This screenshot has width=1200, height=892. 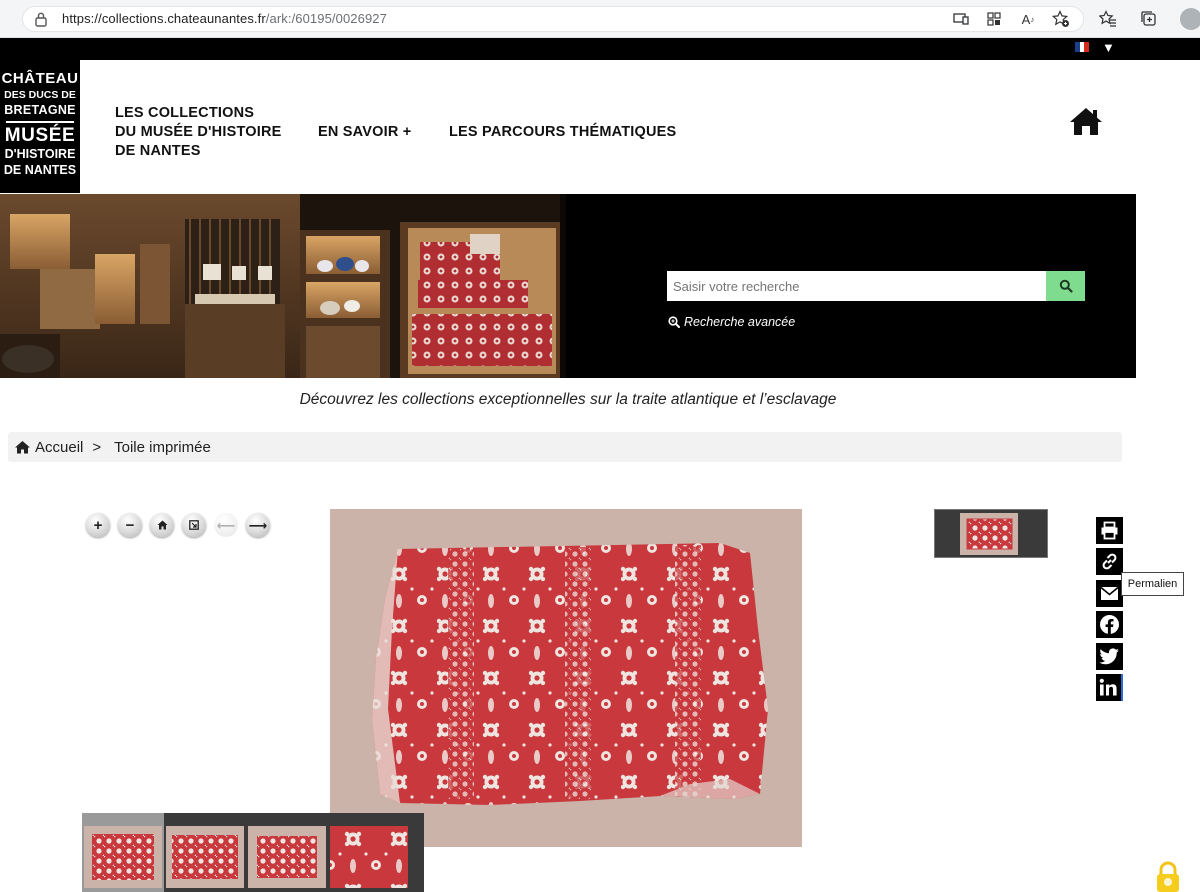 What do you see at coordinates (41, 19) in the screenshot?
I see `lock-icon` at bounding box center [41, 19].